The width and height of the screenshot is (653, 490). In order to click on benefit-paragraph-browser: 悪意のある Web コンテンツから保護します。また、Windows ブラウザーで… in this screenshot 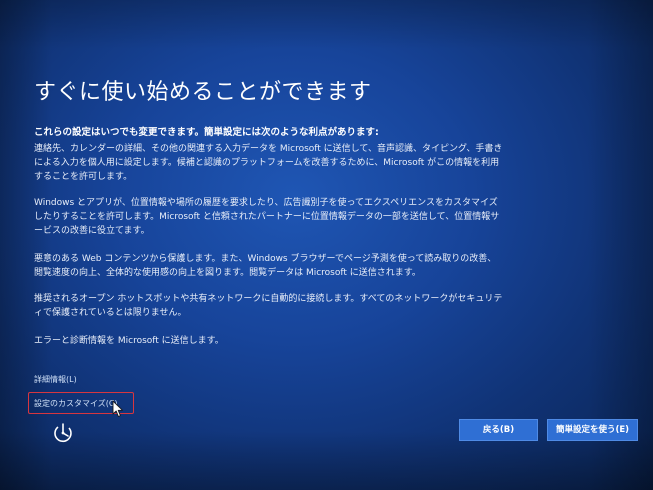, I will do `click(265, 266)`.